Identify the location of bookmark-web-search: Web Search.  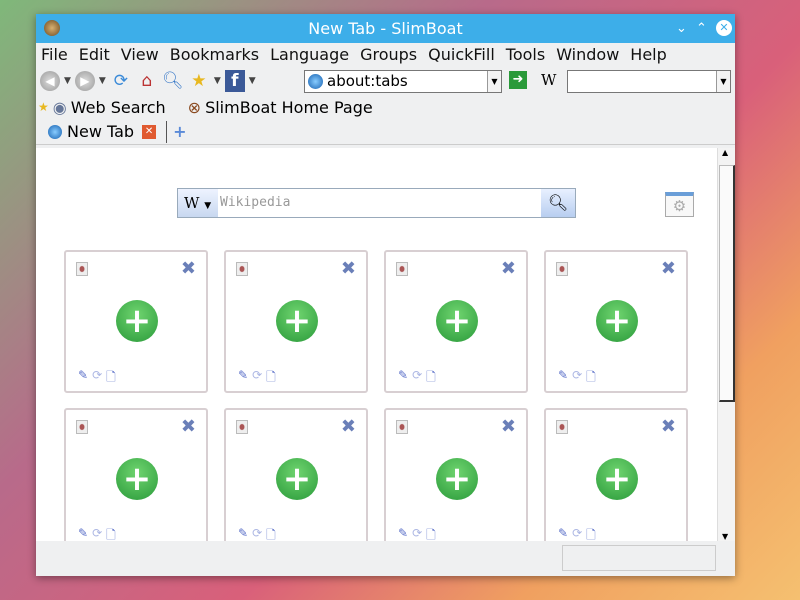
(118, 107).